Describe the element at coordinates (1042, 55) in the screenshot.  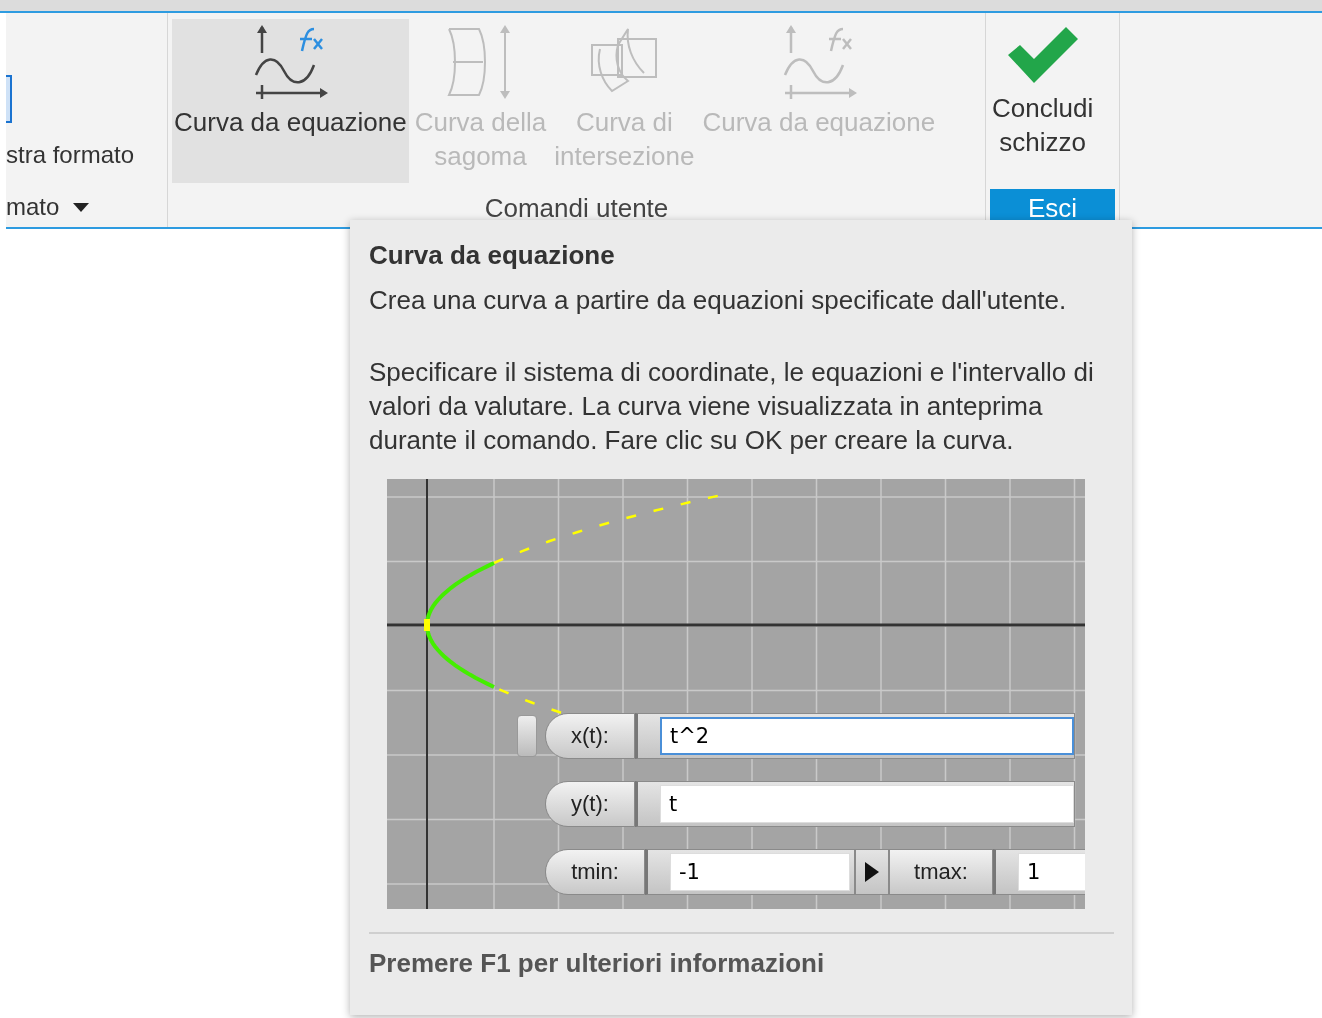
I see `checkmark-icon` at that location.